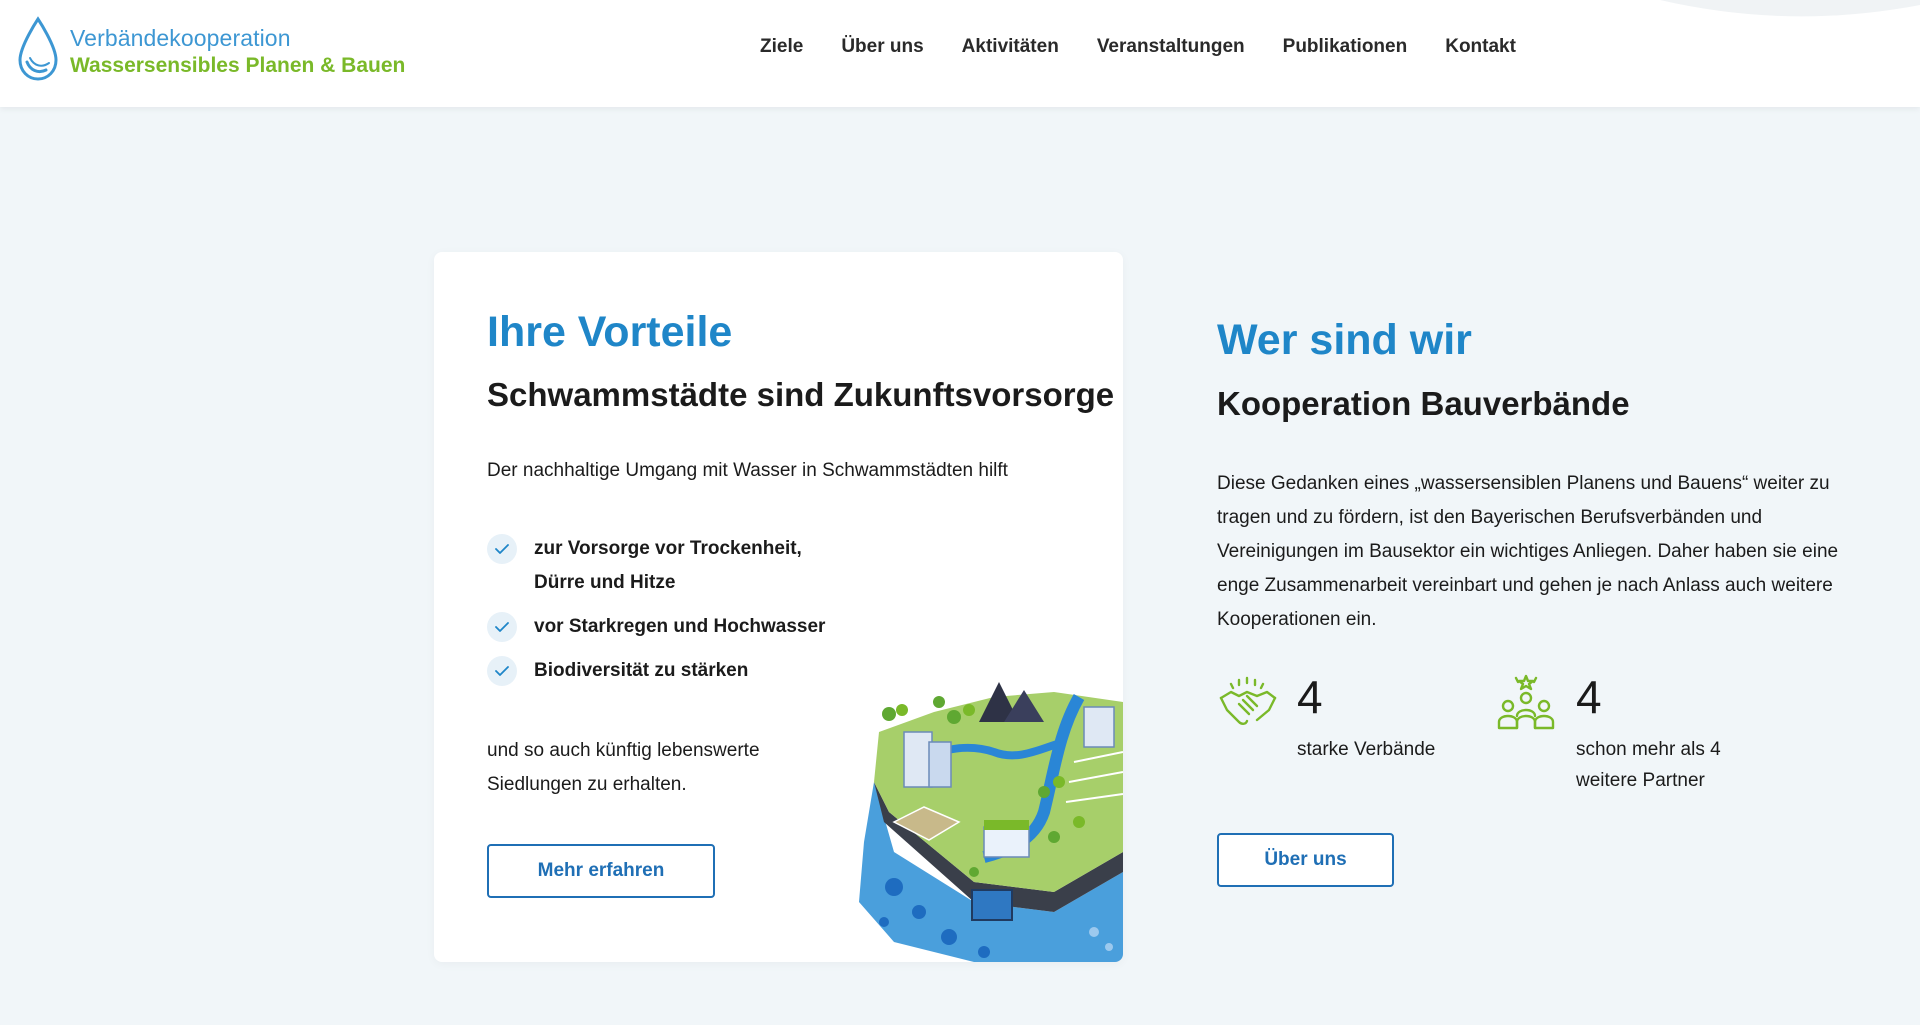 This screenshot has width=1920, height=1025. I want to click on handshake-icon, so click(1248, 700).